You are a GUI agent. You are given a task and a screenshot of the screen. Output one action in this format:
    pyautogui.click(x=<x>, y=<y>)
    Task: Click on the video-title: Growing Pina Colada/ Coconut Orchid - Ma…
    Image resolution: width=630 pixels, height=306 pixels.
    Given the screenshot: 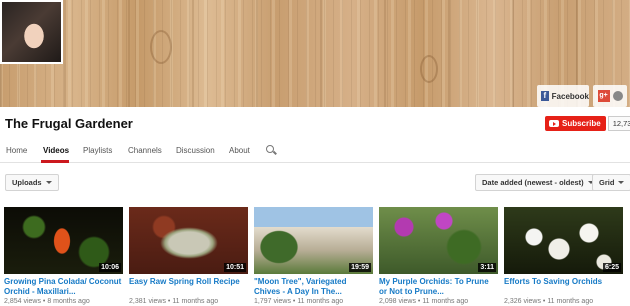 What is the action you would take?
    pyautogui.click(x=63, y=287)
    